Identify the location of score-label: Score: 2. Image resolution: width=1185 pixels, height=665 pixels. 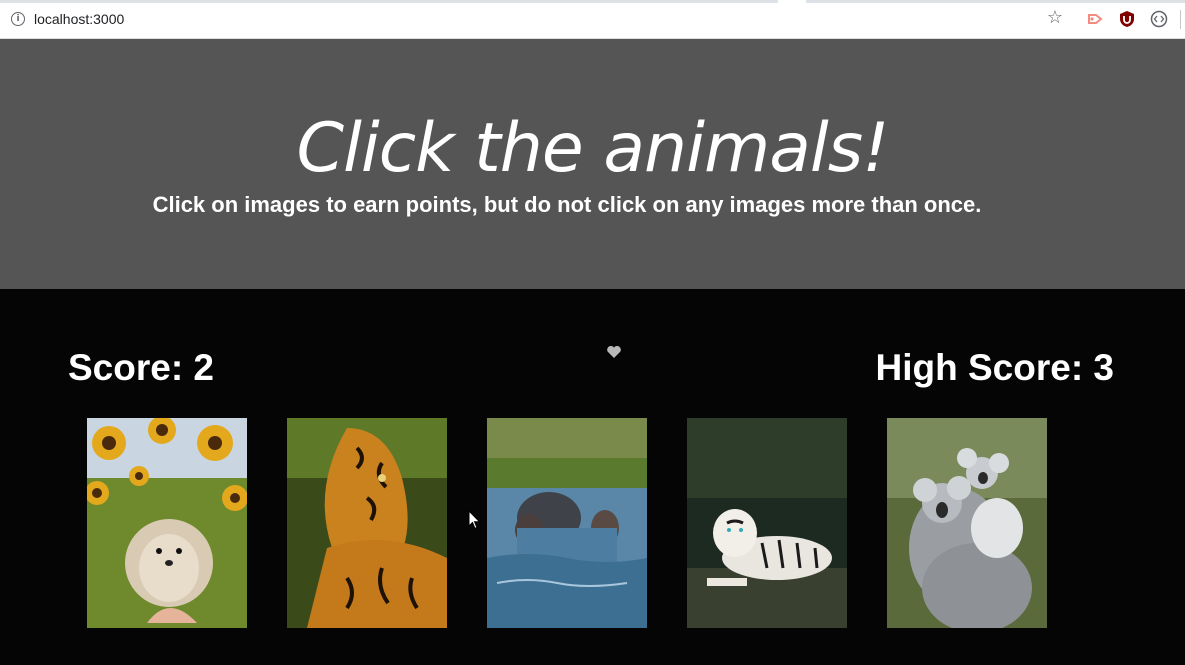
(141, 367).